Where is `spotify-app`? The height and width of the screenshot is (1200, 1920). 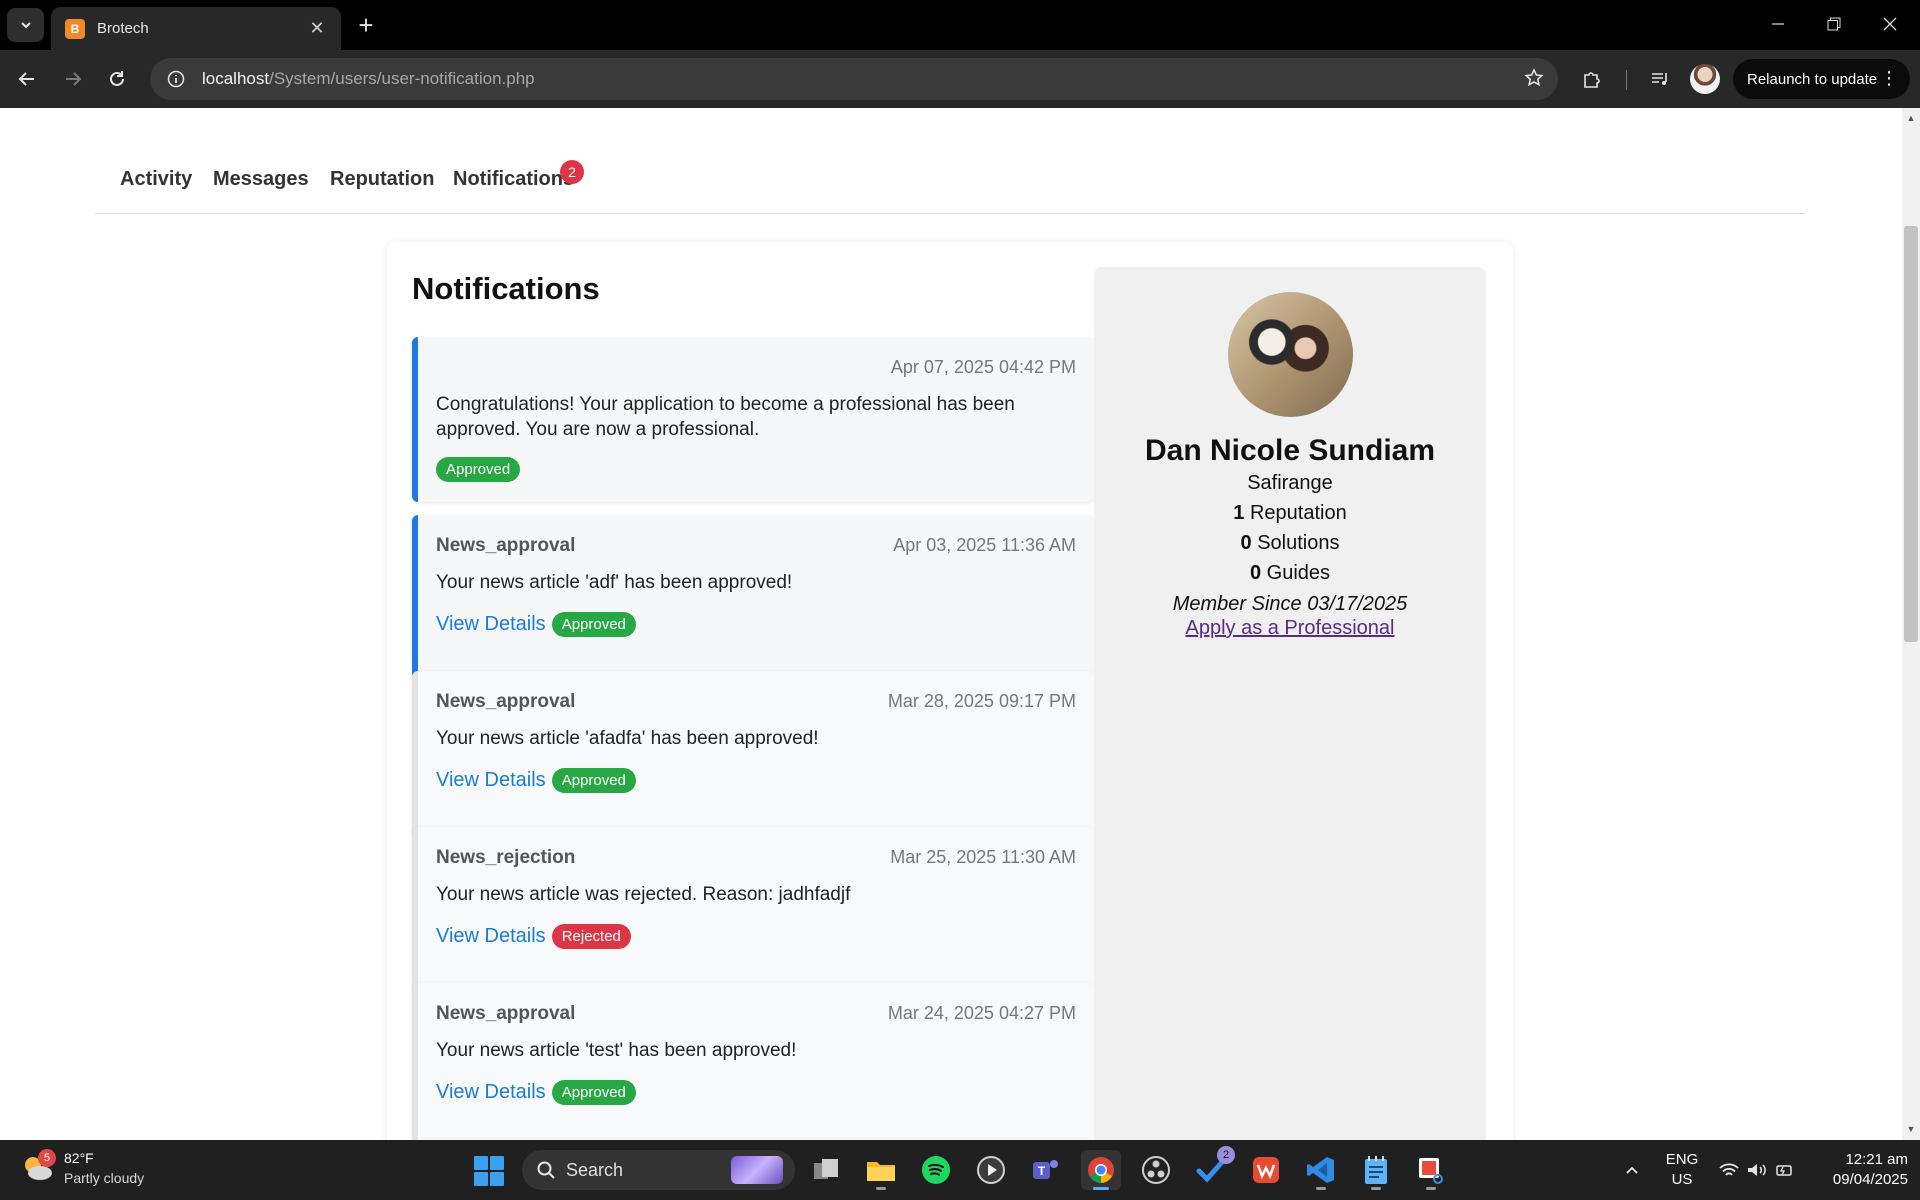
spotify-app is located at coordinates (936, 1170).